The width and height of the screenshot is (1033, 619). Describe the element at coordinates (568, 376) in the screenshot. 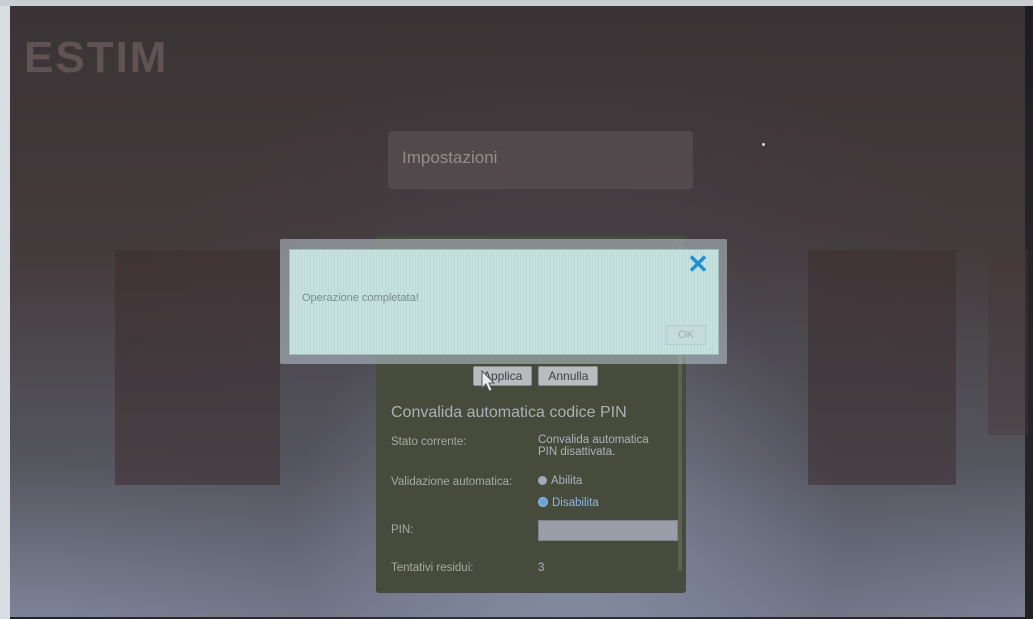

I see `cancel-button: Annulla` at that location.